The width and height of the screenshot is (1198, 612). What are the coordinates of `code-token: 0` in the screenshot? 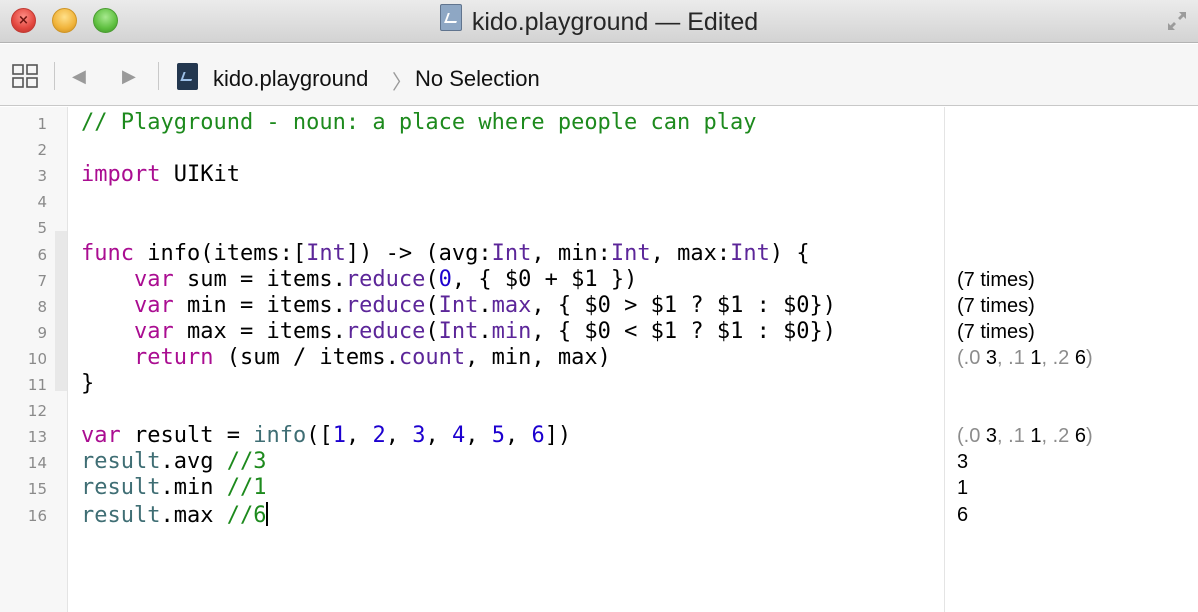 It's located at (445, 279).